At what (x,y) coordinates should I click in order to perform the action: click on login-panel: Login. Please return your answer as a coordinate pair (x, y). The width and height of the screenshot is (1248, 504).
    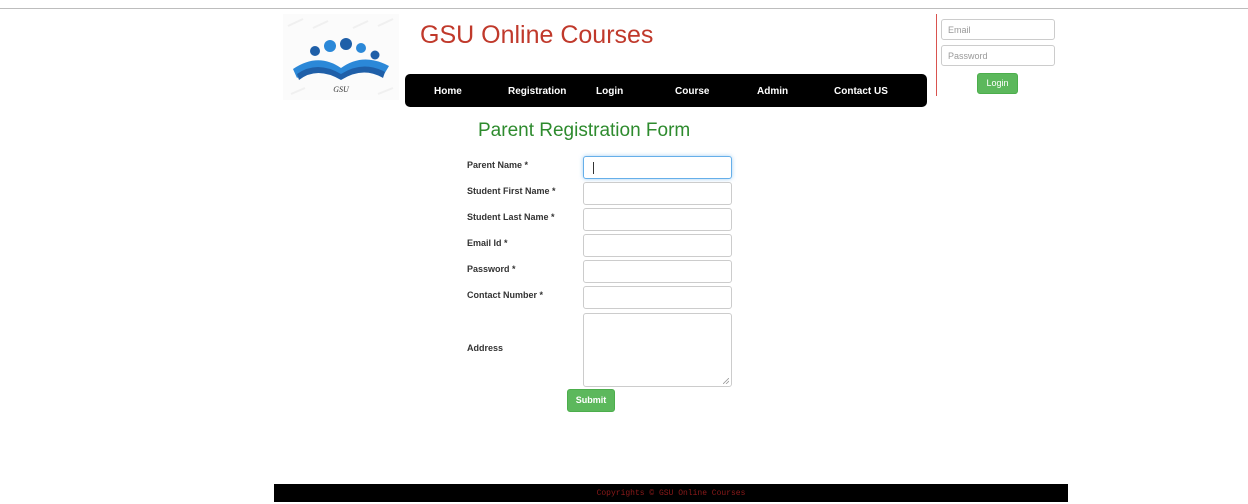
    Looking at the image, I should click on (999, 55).